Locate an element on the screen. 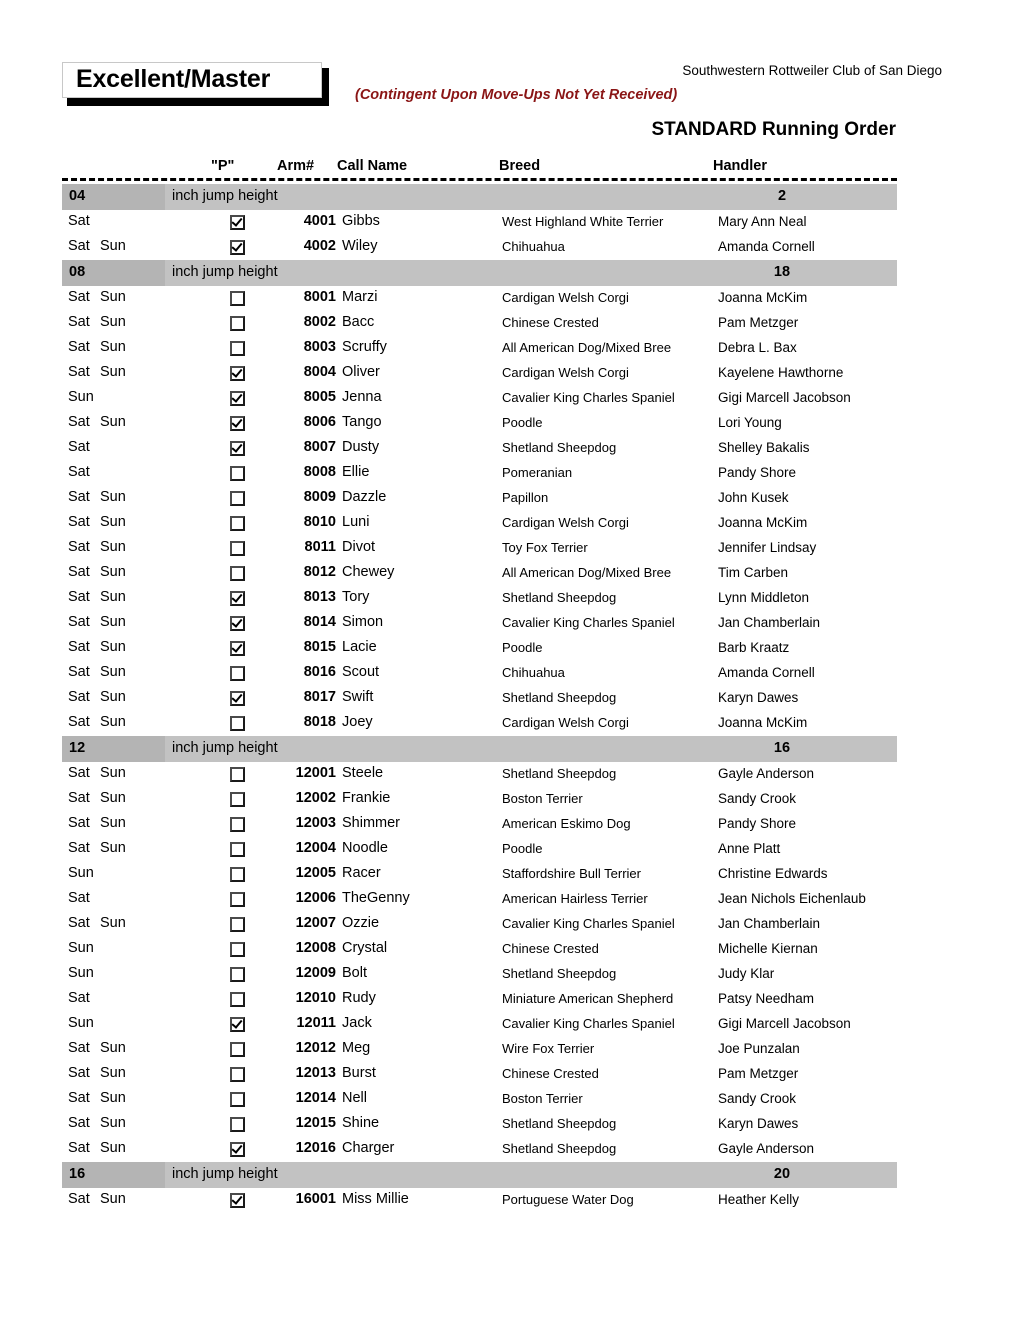 The width and height of the screenshot is (1020, 1320). arm-number: 12010 is located at coordinates (315, 998).